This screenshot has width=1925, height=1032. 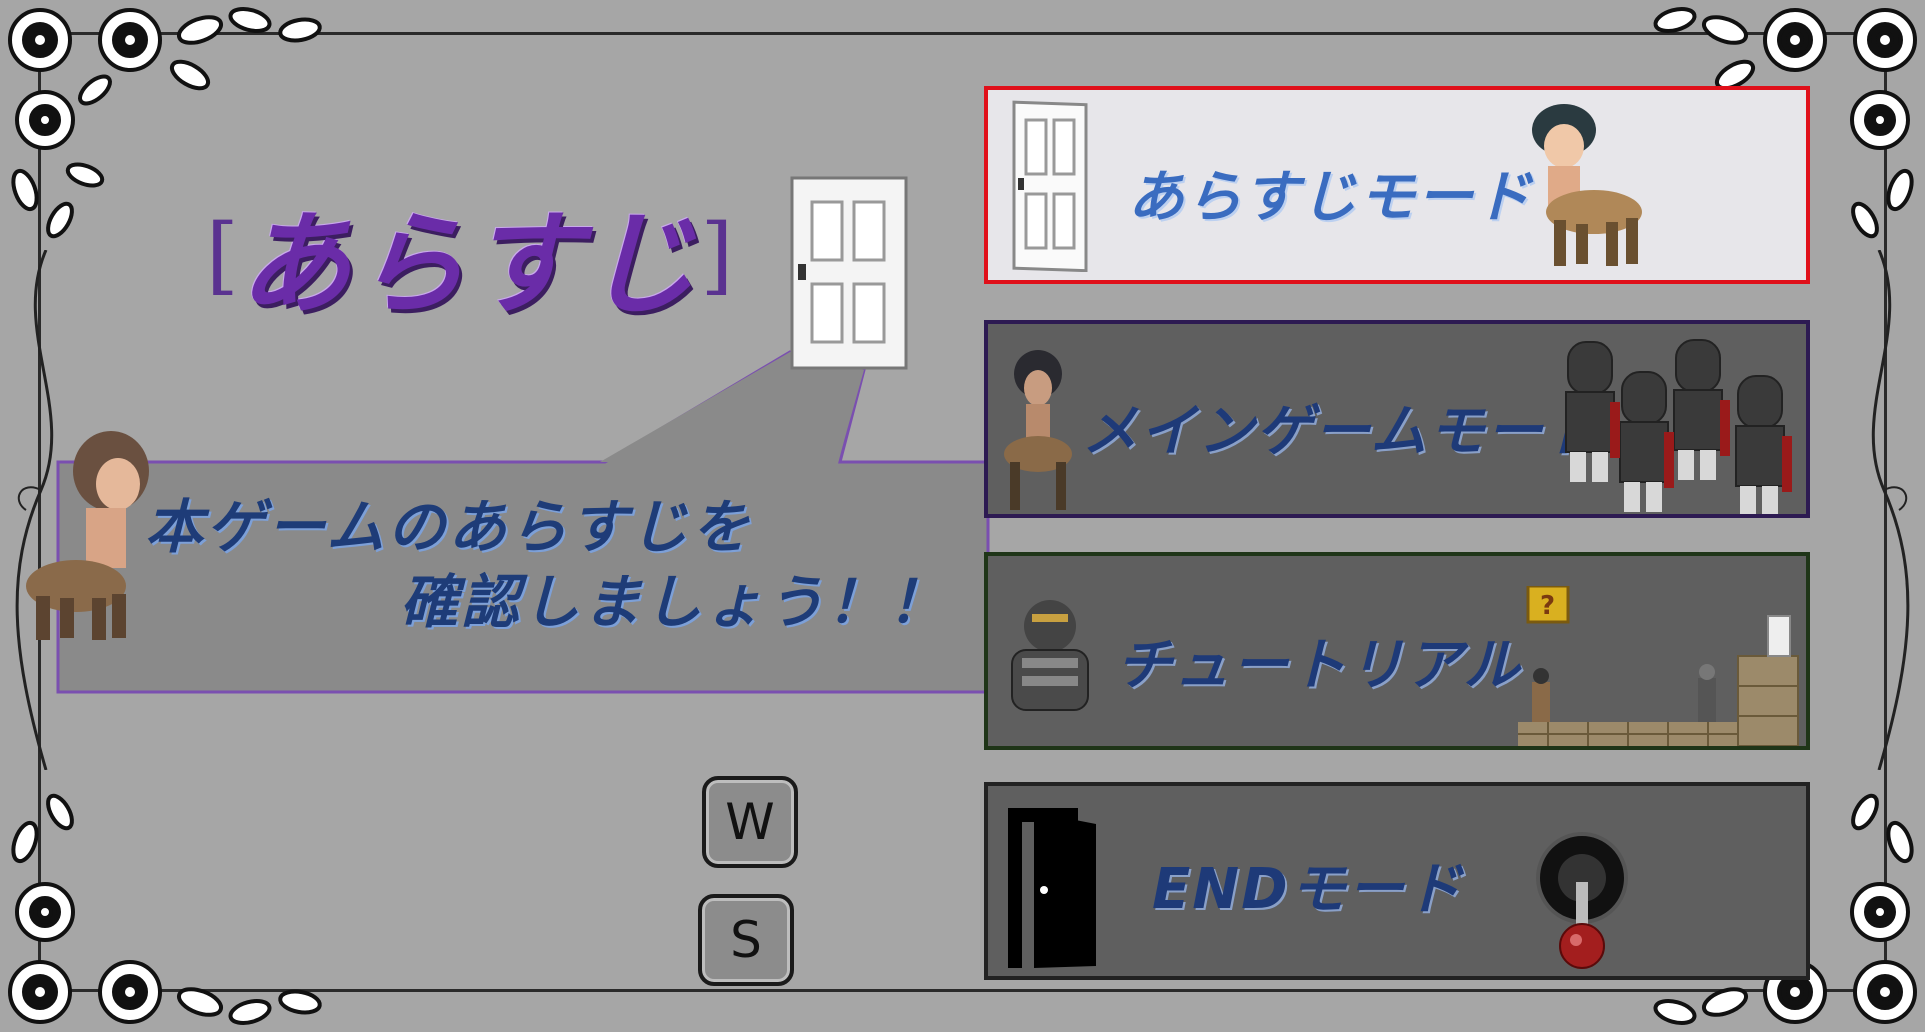 I want to click on description-line-2: 確認しましょう！！, so click(x=675, y=602).